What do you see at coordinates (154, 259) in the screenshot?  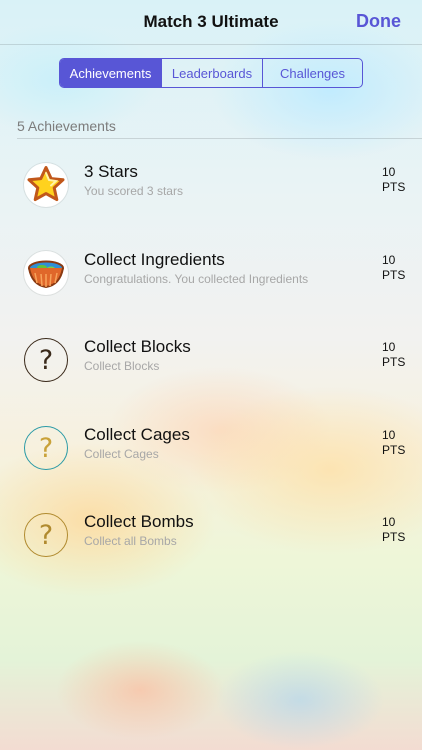 I see `achievement-title: Collect Ingredients` at bounding box center [154, 259].